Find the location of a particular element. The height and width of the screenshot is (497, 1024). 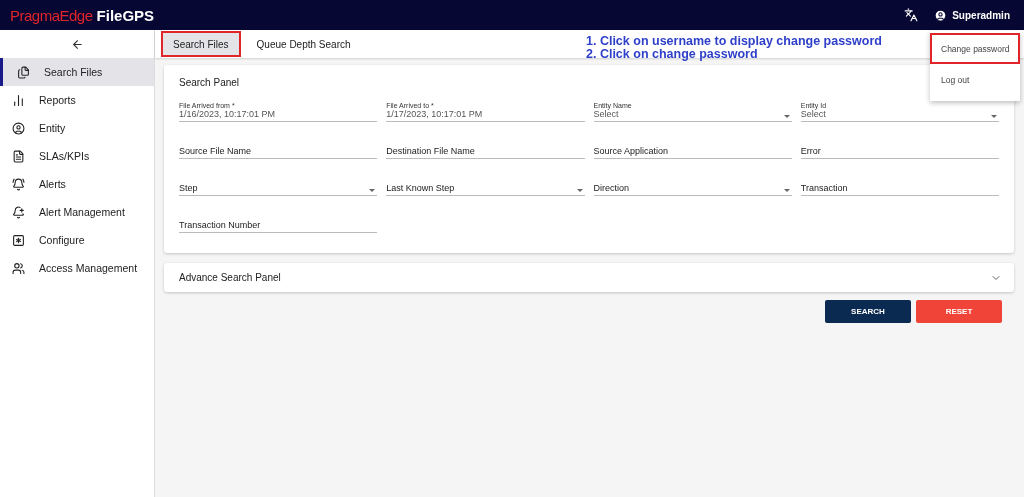

sidebar-item: Entity is located at coordinates (77, 128).